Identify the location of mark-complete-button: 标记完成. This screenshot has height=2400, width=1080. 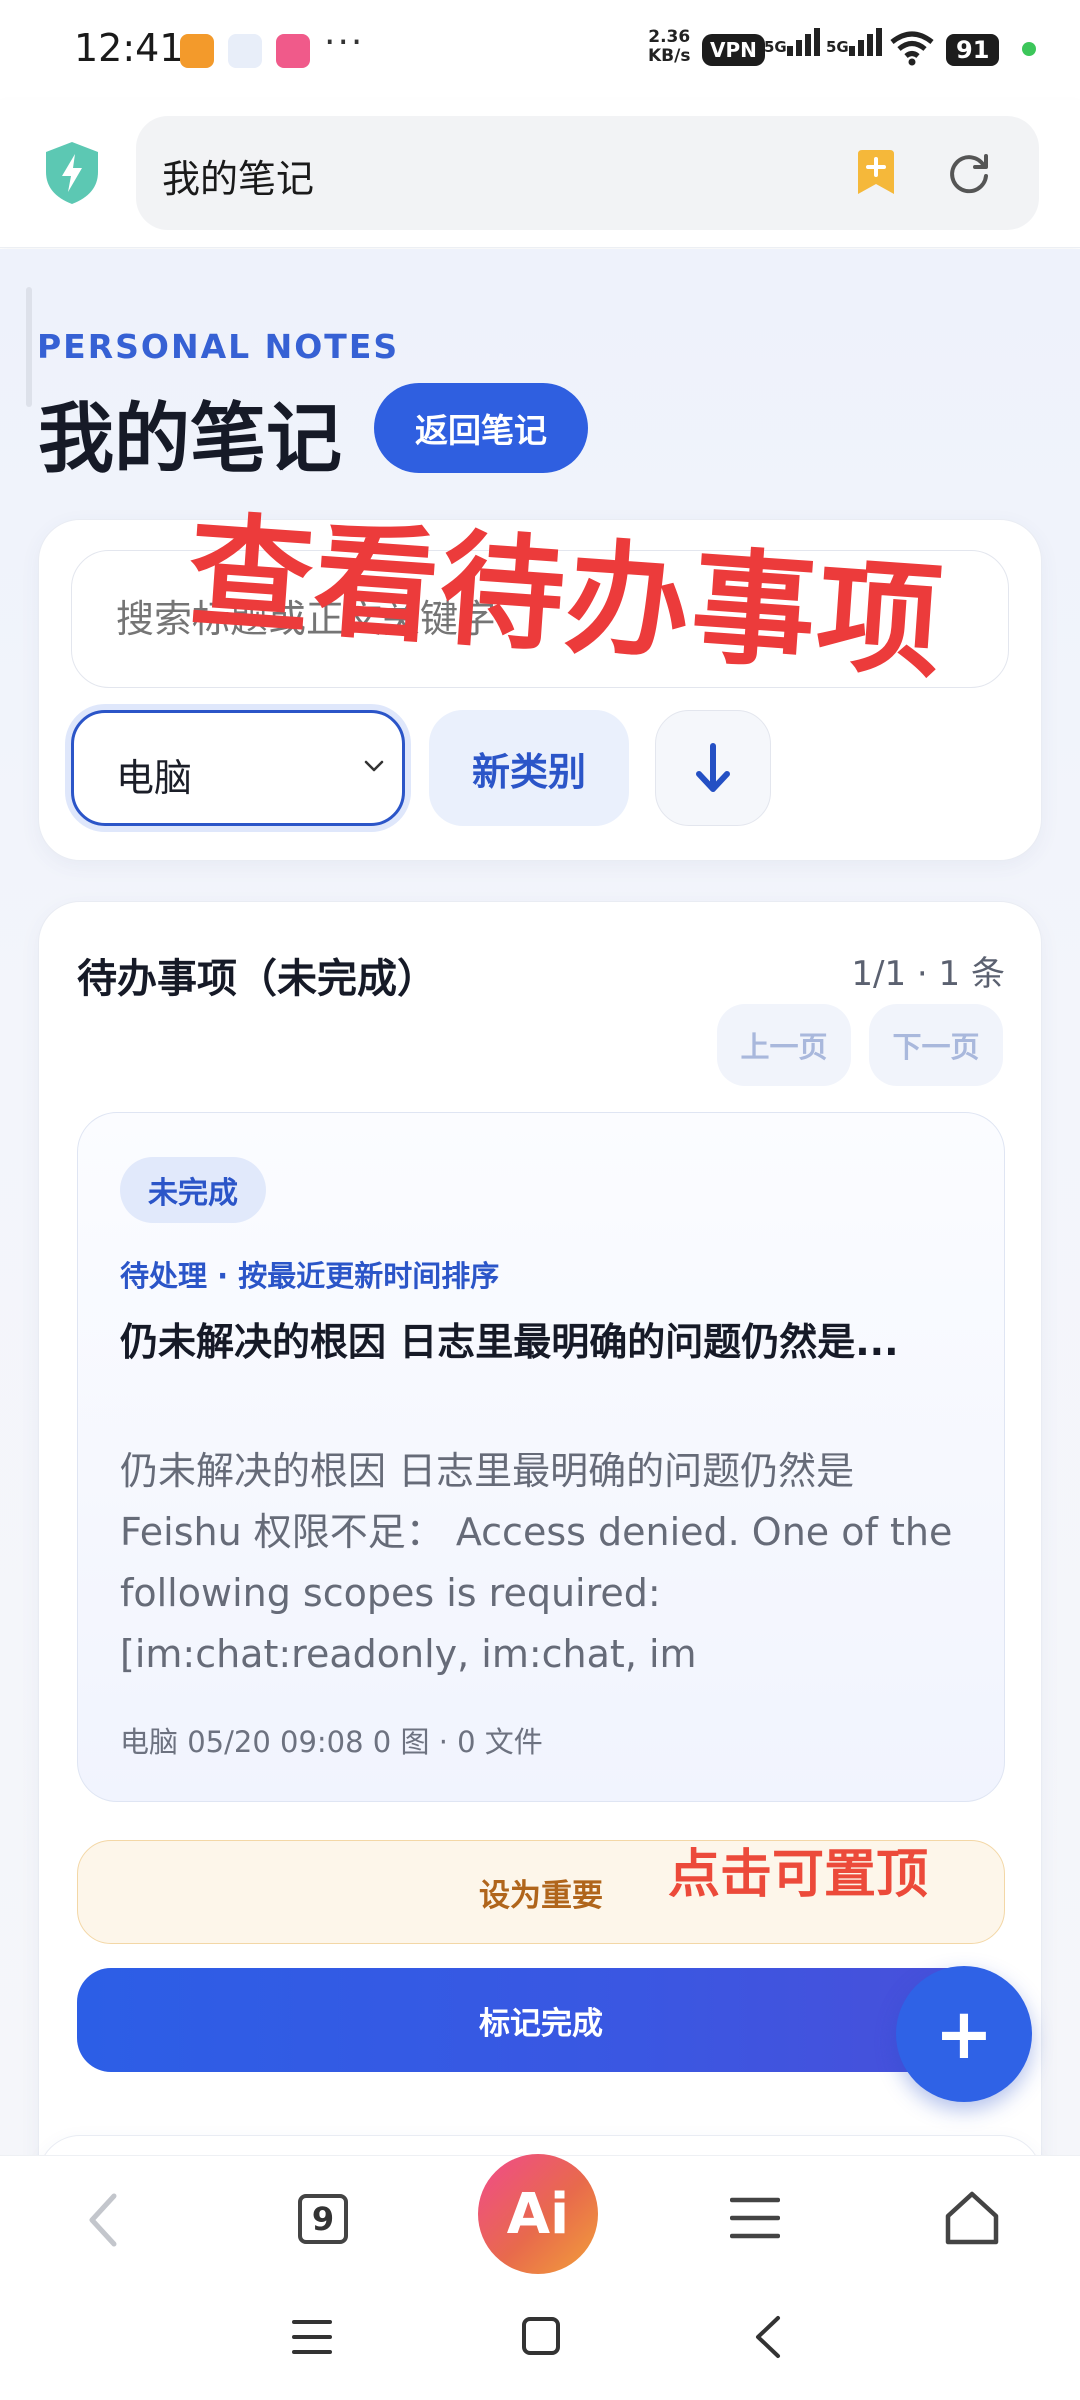
(541, 2020).